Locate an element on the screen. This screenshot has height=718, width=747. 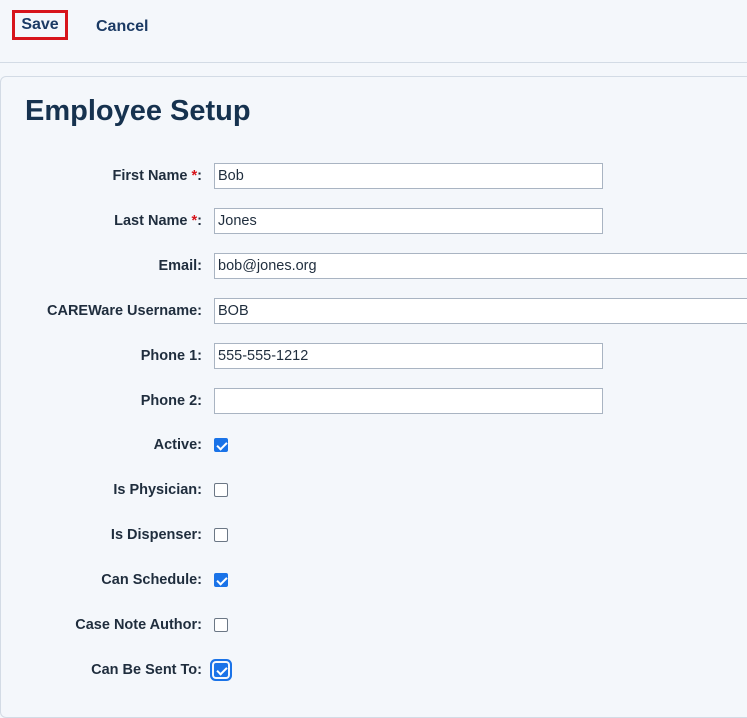
can-schedule-label: Can Schedule: is located at coordinates (151, 580).